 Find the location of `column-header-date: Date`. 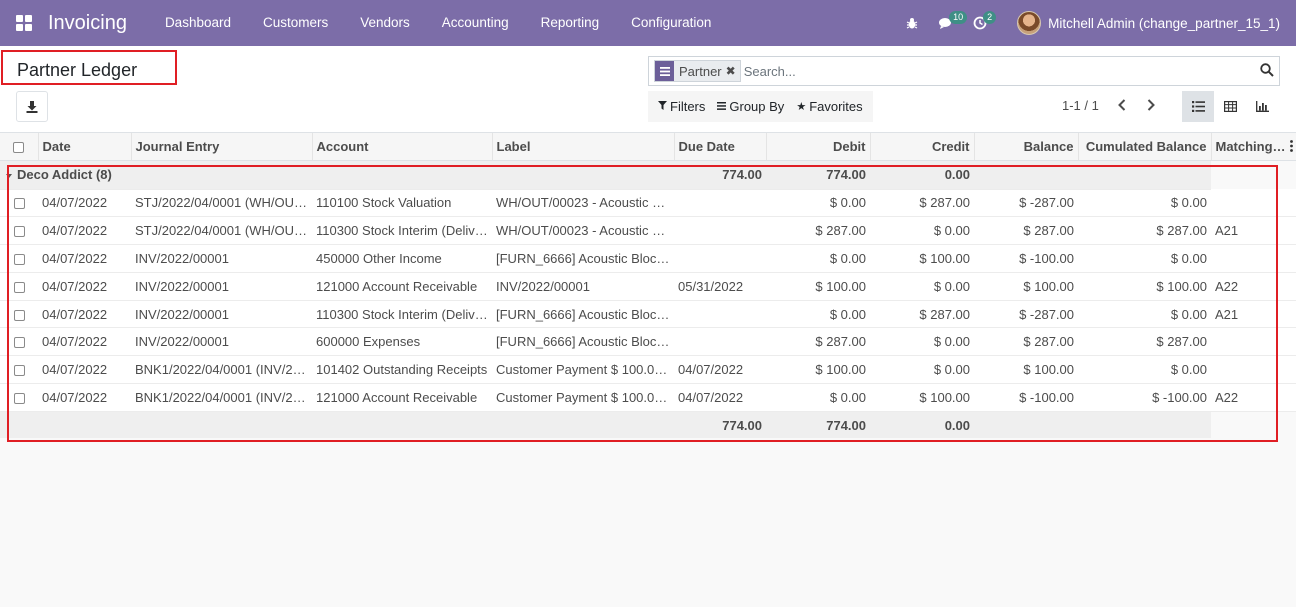

column-header-date: Date is located at coordinates (85, 147).